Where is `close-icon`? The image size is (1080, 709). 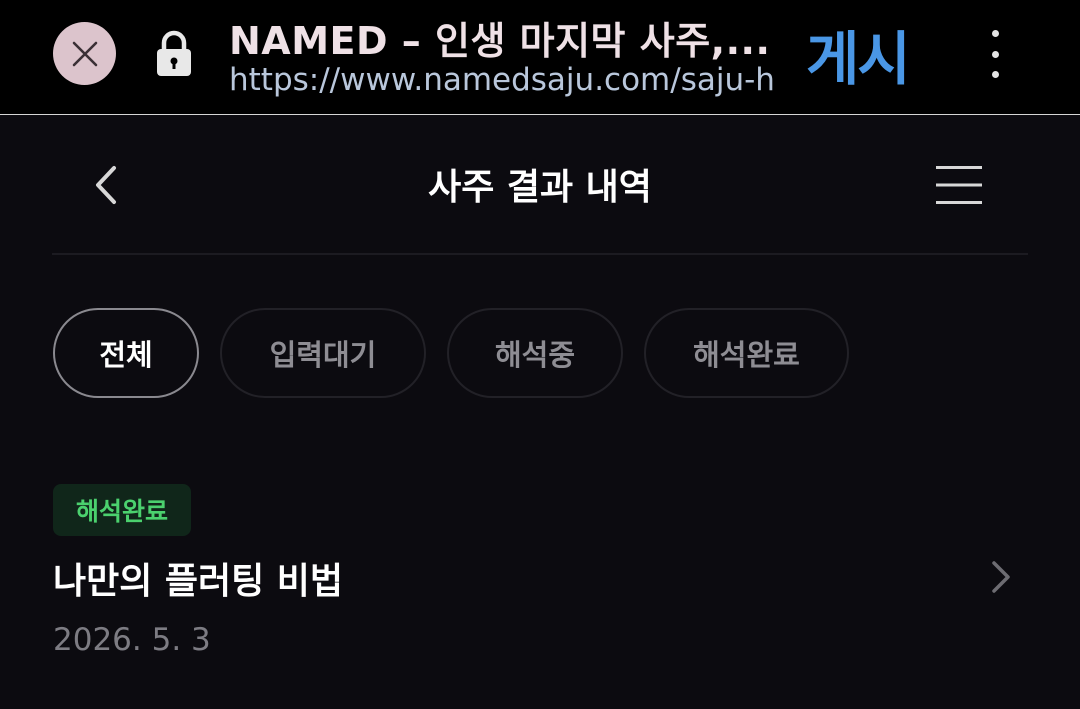
close-icon is located at coordinates (84, 53).